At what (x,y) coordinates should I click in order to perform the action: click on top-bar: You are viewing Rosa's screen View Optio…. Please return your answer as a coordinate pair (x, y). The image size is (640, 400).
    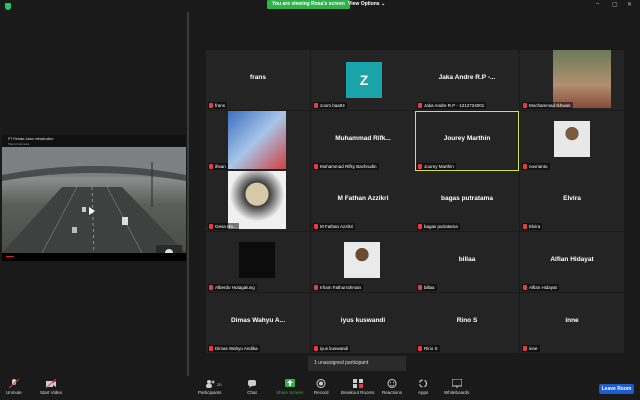
    Looking at the image, I should click on (320, 6).